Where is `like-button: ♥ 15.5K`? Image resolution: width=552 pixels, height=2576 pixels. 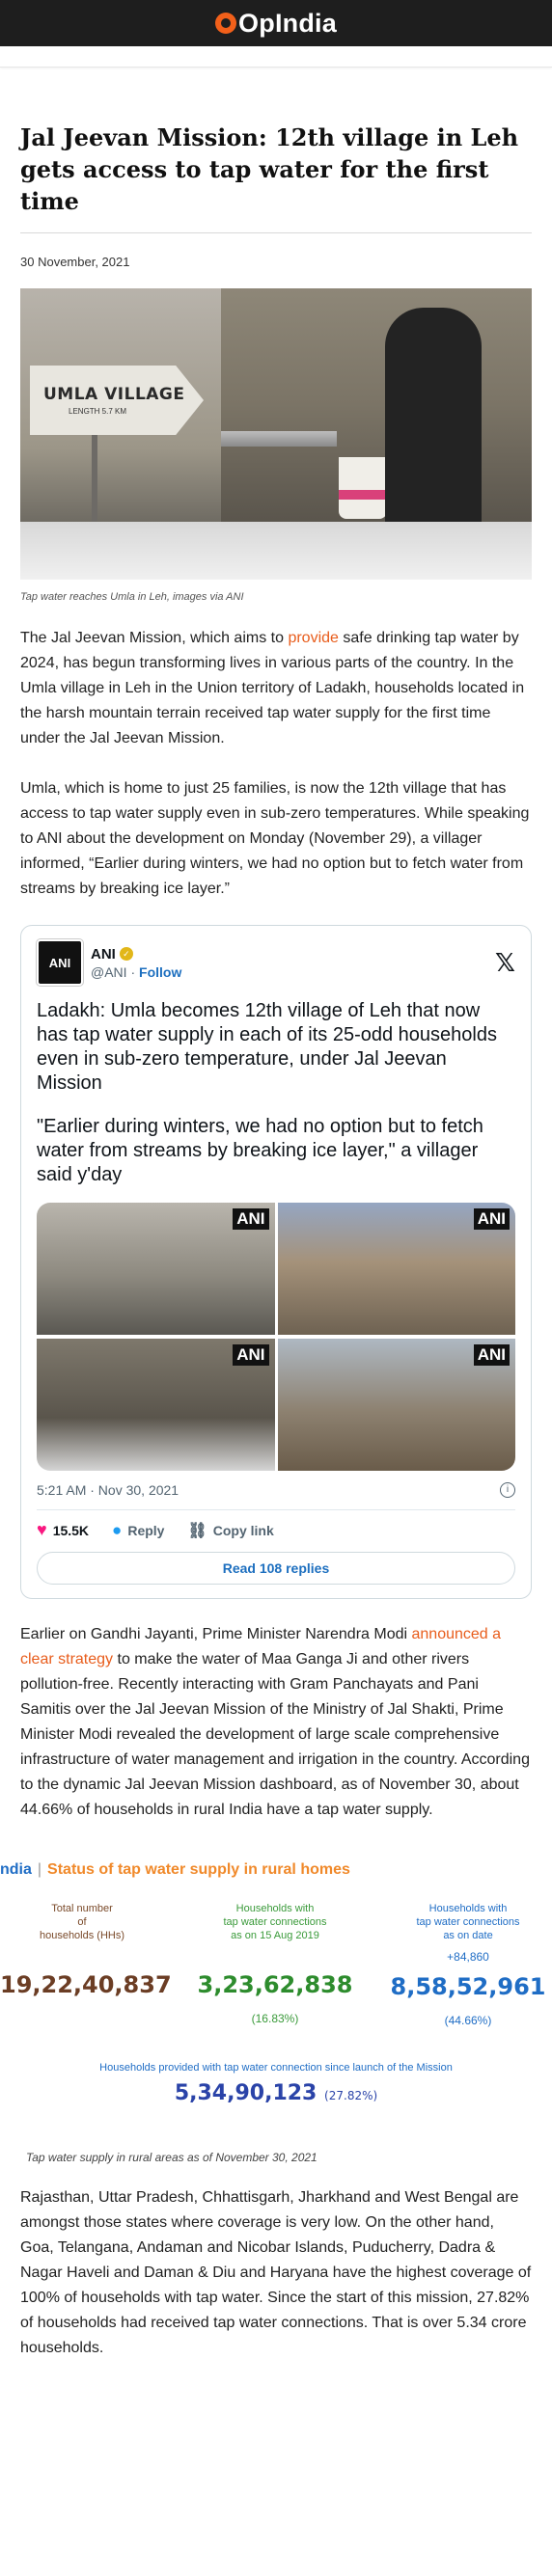
like-button: ♥ 15.5K is located at coordinates (63, 1530).